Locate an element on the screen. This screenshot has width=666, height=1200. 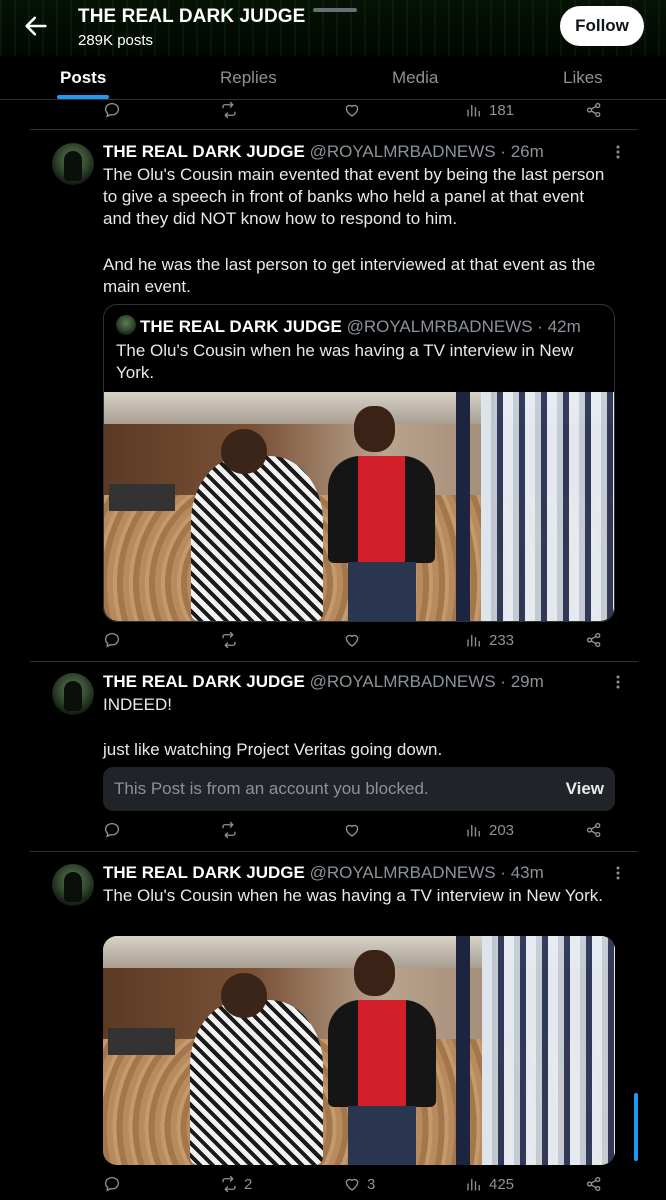
views-count: 203 is located at coordinates (502, 830).